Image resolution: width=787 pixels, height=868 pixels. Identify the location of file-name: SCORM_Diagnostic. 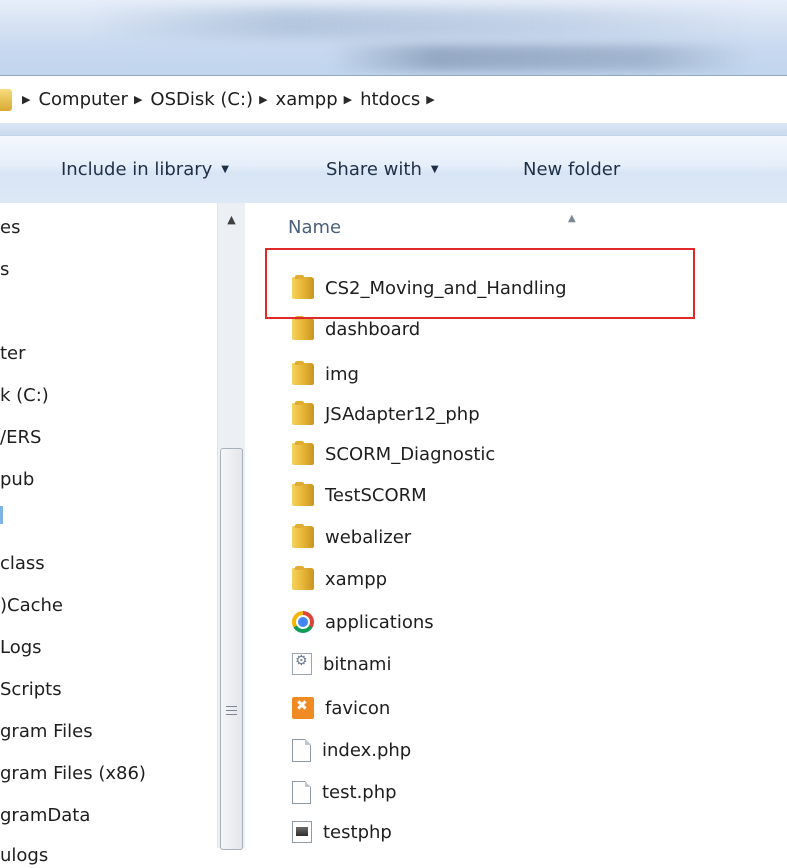
(410, 454).